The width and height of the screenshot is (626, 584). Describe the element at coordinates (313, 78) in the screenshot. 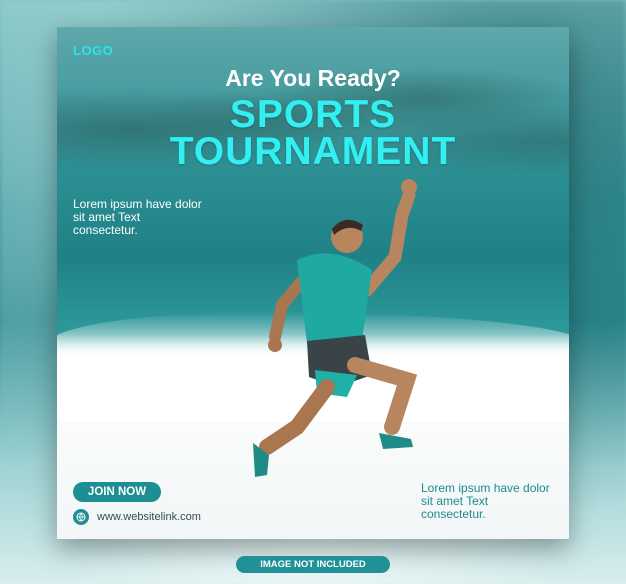

I see `headline: Are You Ready?` at that location.